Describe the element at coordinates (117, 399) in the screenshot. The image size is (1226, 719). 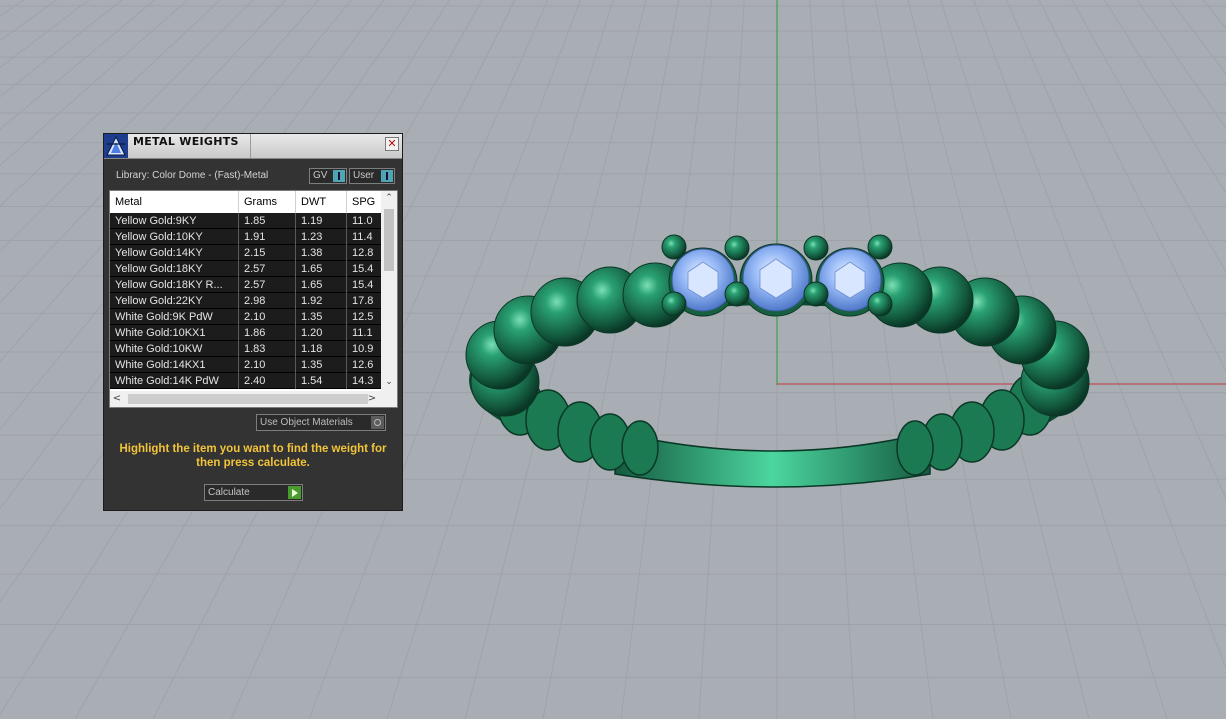
I see `scroll-left-icon: <` at that location.